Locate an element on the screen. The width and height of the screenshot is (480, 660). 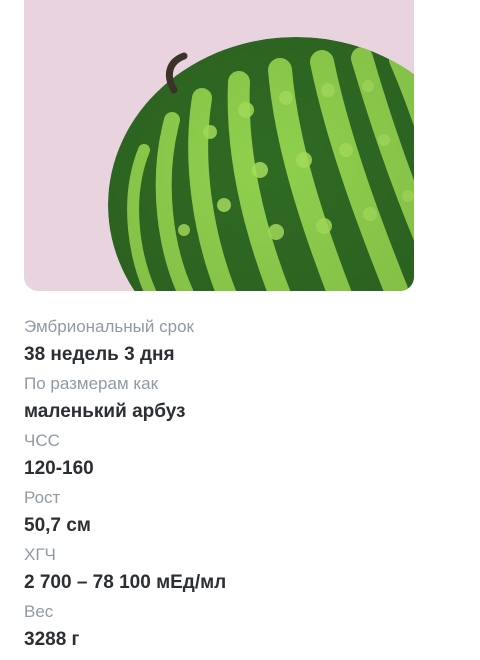
detail-size-comparison: По размерам как маленький арбуз is located at coordinates (244, 397).